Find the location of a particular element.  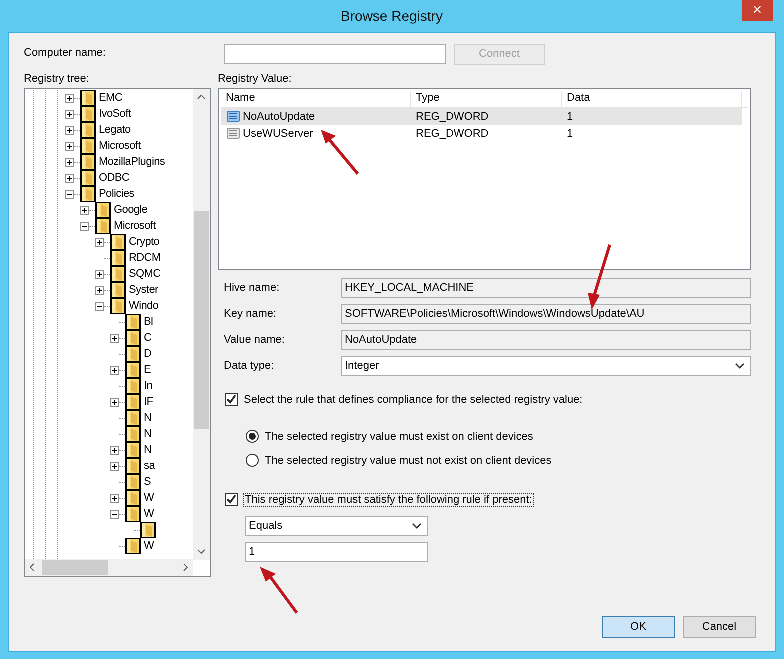

column-header: Type is located at coordinates (486, 99).